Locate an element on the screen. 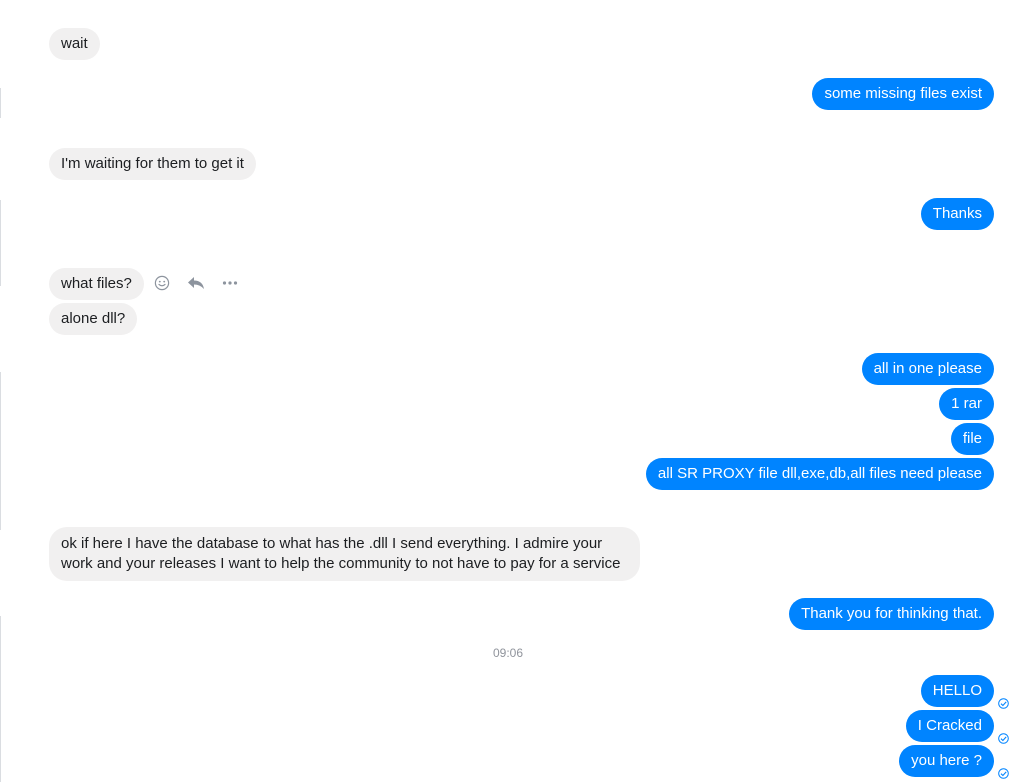 The height and width of the screenshot is (783, 1016). timestamp: 09:06 is located at coordinates (508, 653).